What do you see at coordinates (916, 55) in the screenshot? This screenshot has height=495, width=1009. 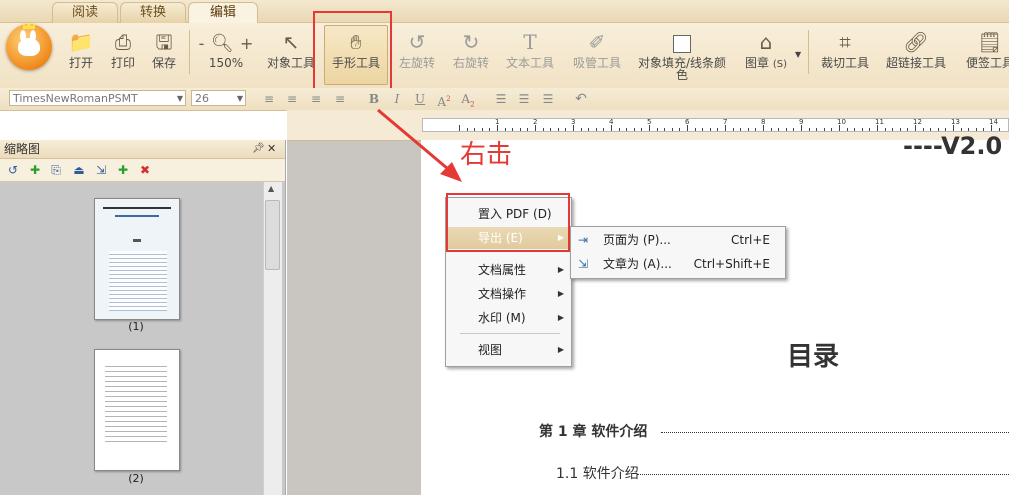 I see `hyperlink-tool-button: 🔗︎ 超链接工具` at bounding box center [916, 55].